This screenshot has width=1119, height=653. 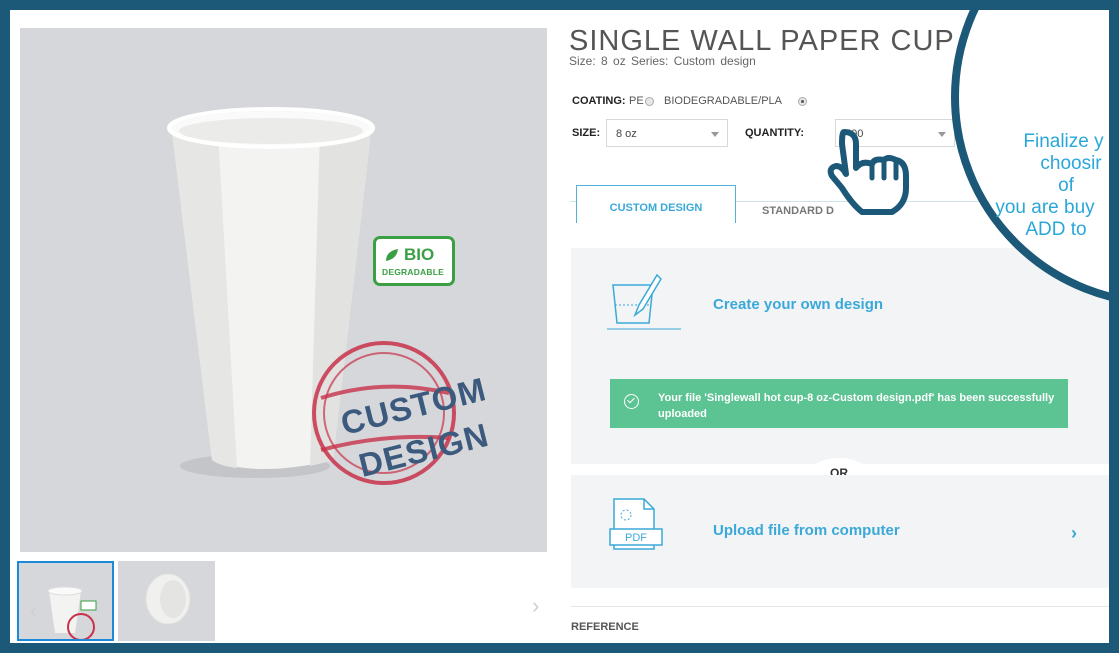 What do you see at coordinates (656, 204) in the screenshot?
I see `tab-custom-design: CUSTOM DESIGN` at bounding box center [656, 204].